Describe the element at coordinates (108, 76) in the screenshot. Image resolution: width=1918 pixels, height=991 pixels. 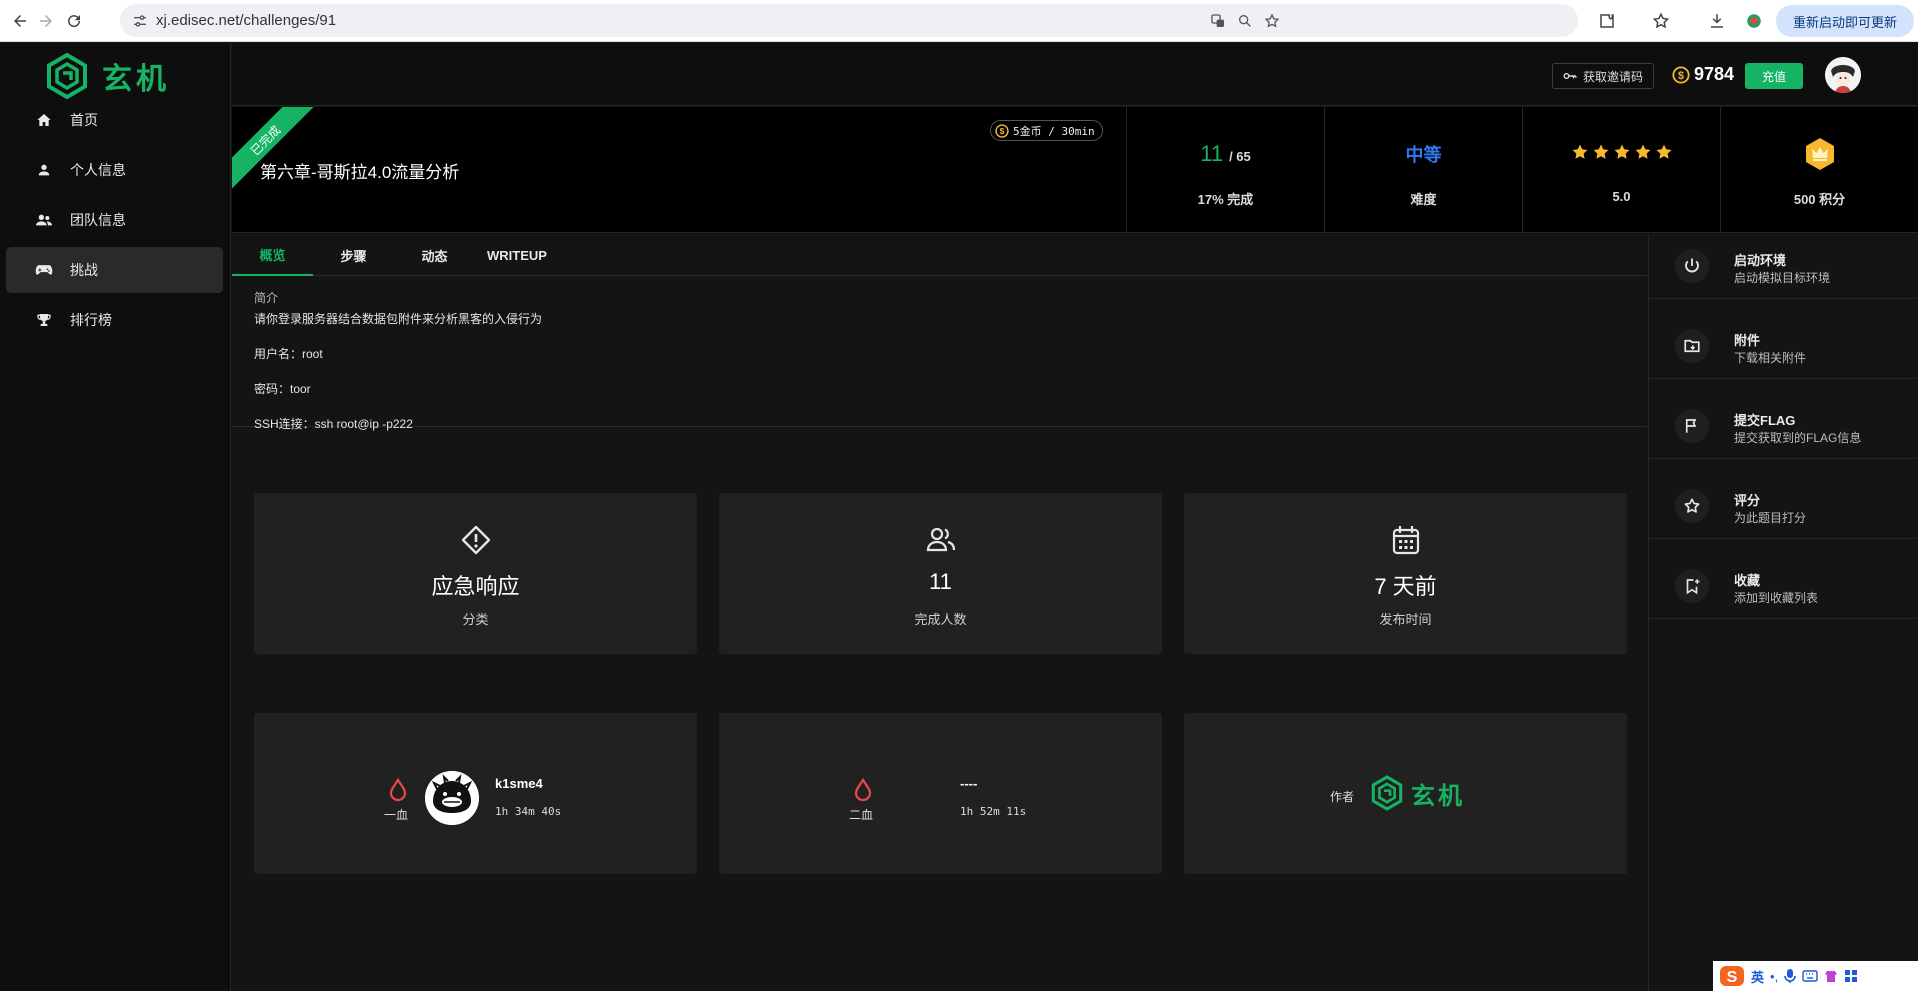
I see `logo: 玄机` at that location.